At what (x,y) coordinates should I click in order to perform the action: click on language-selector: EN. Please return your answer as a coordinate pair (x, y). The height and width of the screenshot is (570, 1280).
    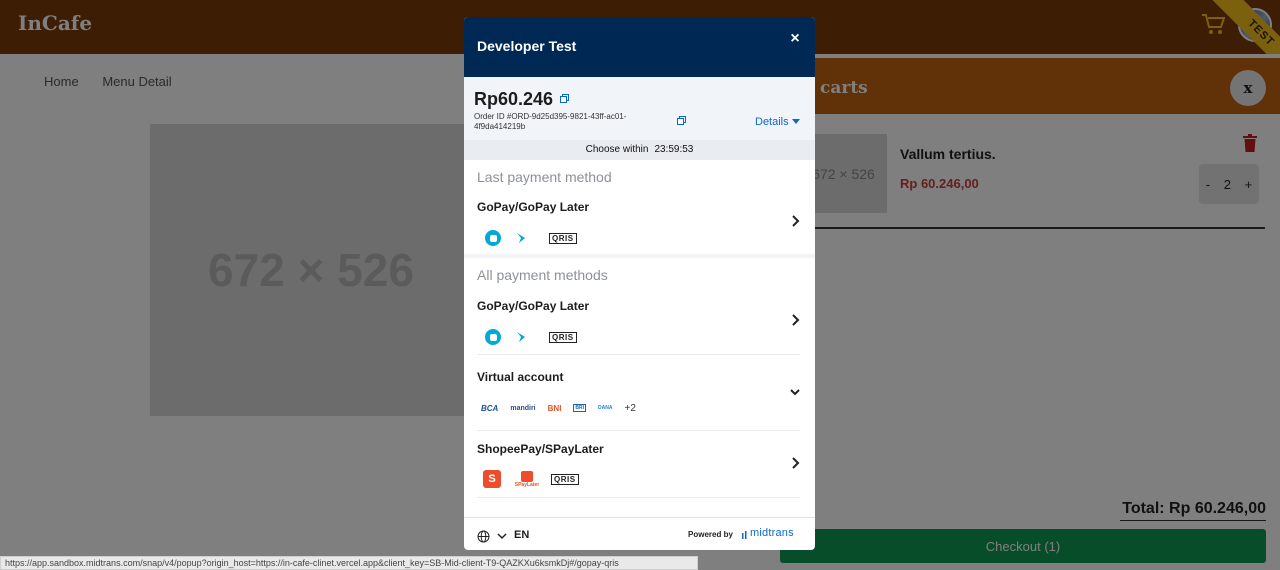
    Looking at the image, I should click on (521, 535).